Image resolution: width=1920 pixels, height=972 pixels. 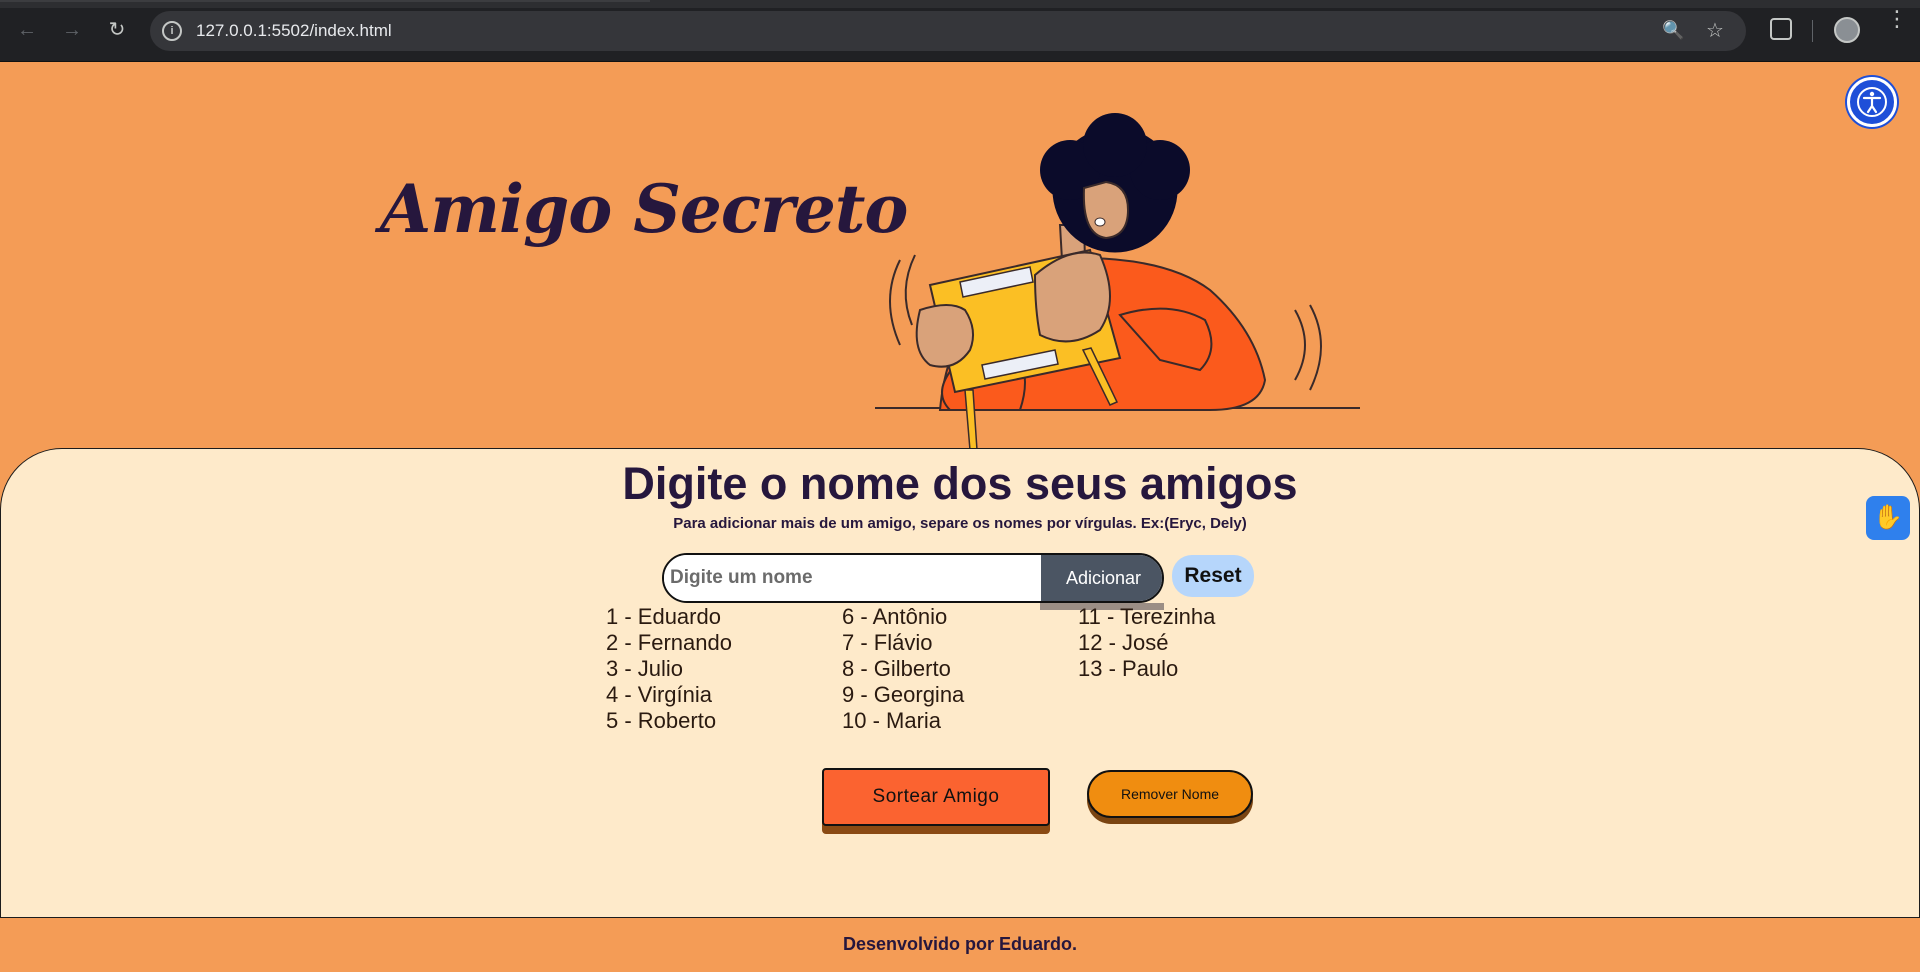 I want to click on tab-strip, so click(x=960, y=4).